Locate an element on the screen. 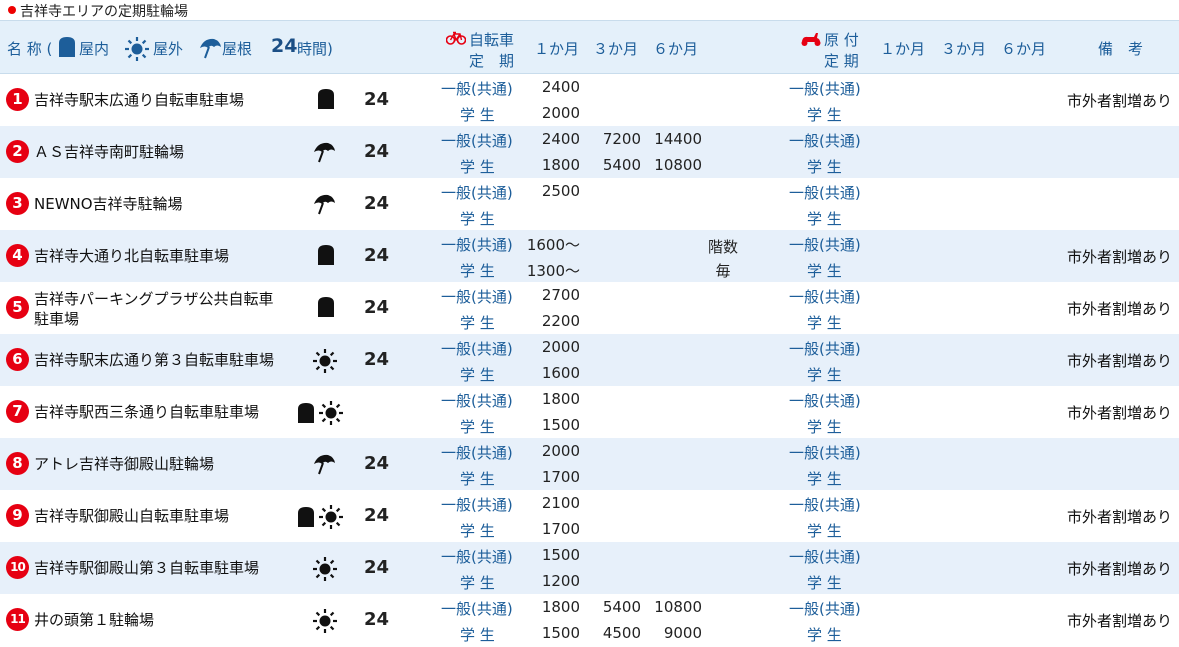  facility-name: 吉祥寺大通り北自転車駐車場 is located at coordinates (132, 256).